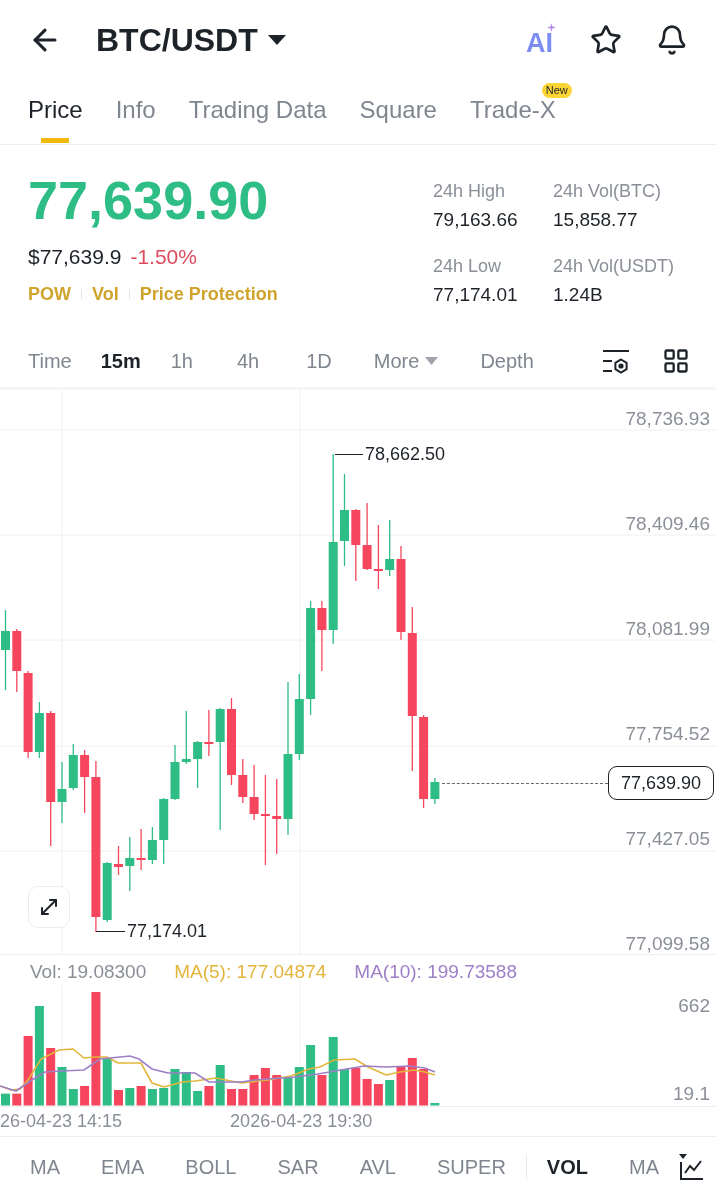  What do you see at coordinates (398, 121) in the screenshot?
I see `tab: Square` at bounding box center [398, 121].